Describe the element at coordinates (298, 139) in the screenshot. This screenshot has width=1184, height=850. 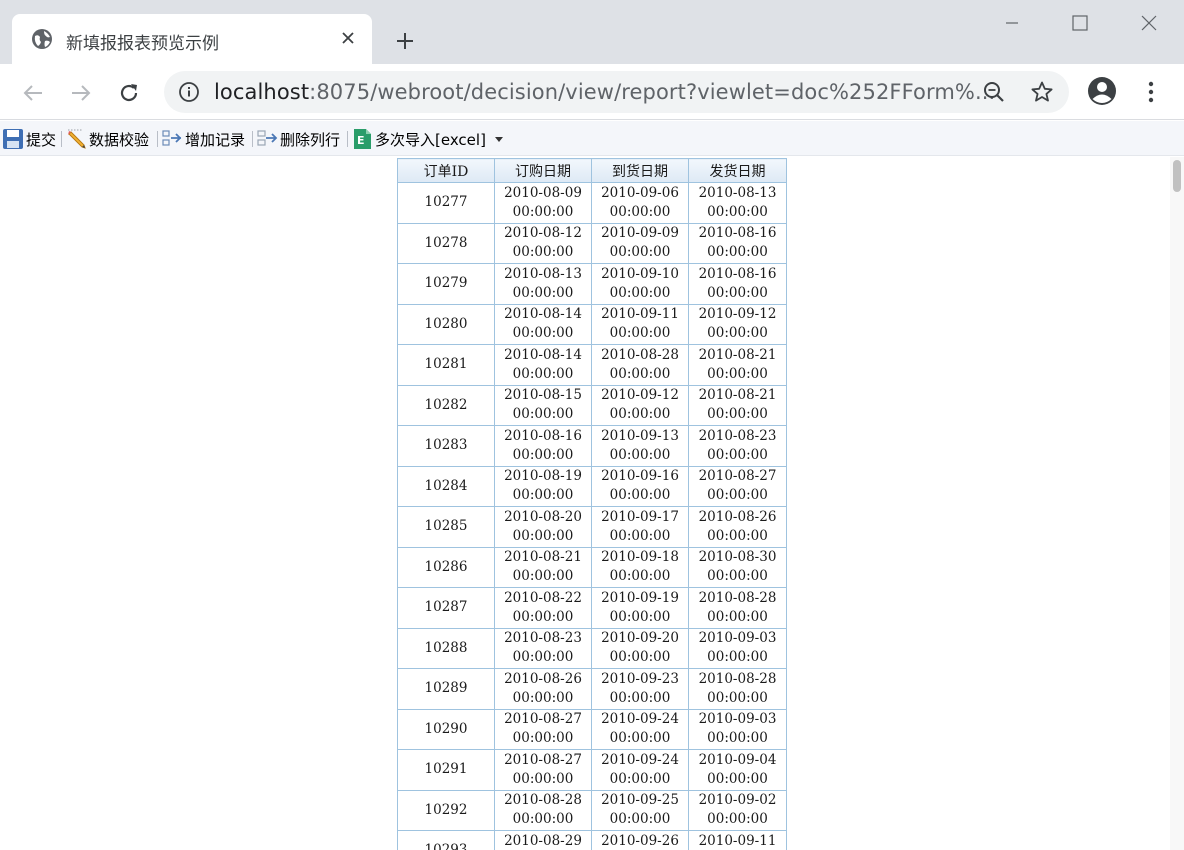
I see `delete-row-button: 删除列行` at that location.